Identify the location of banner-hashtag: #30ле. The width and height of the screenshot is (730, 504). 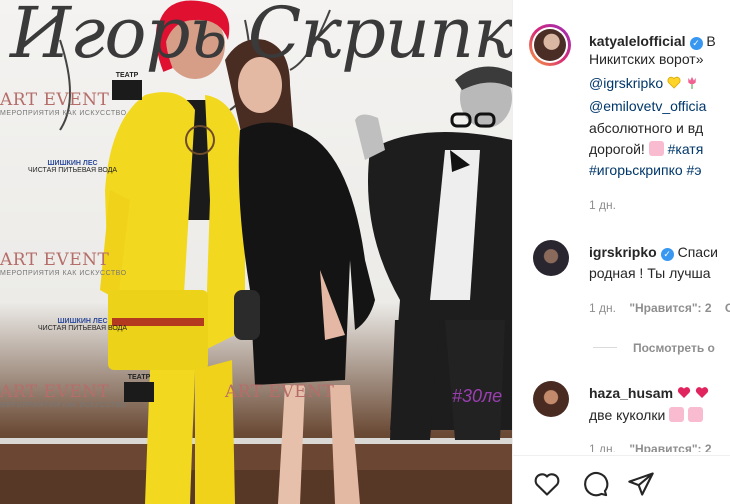
(477, 396).